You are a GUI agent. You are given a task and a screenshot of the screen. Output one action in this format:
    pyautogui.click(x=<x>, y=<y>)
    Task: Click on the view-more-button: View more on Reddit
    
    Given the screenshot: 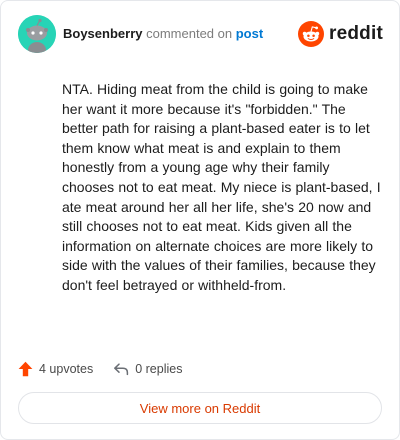 What is the action you would take?
    pyautogui.click(x=200, y=408)
    